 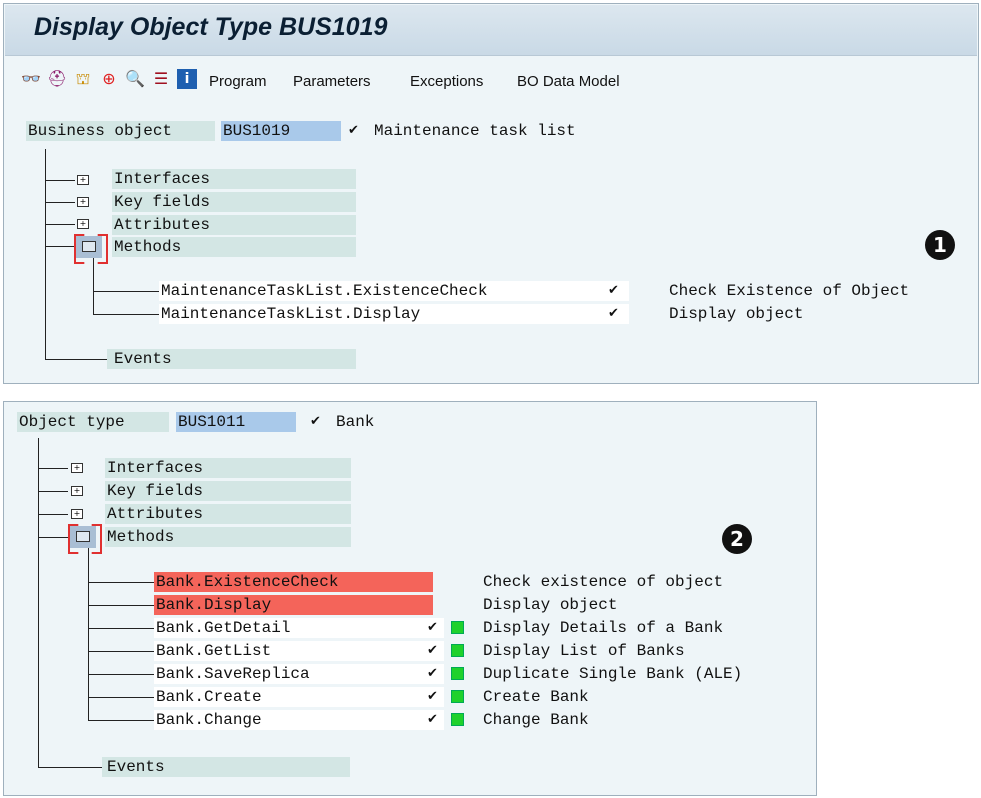 What do you see at coordinates (83, 79) in the screenshot?
I see `hierarchy-icon: ⛫` at bounding box center [83, 79].